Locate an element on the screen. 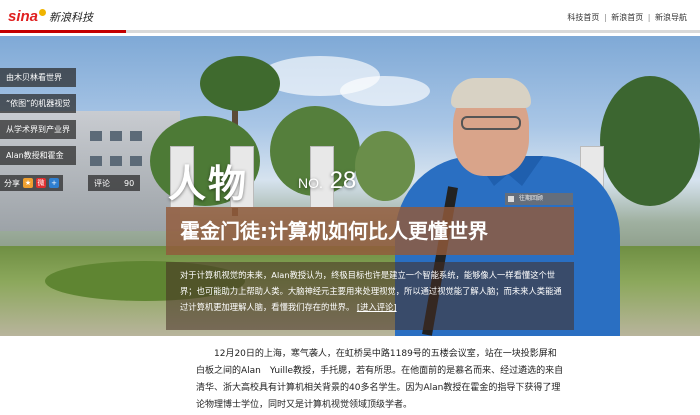  menu-item-chapter-3: 从学术界到产业界 is located at coordinates (38, 129).